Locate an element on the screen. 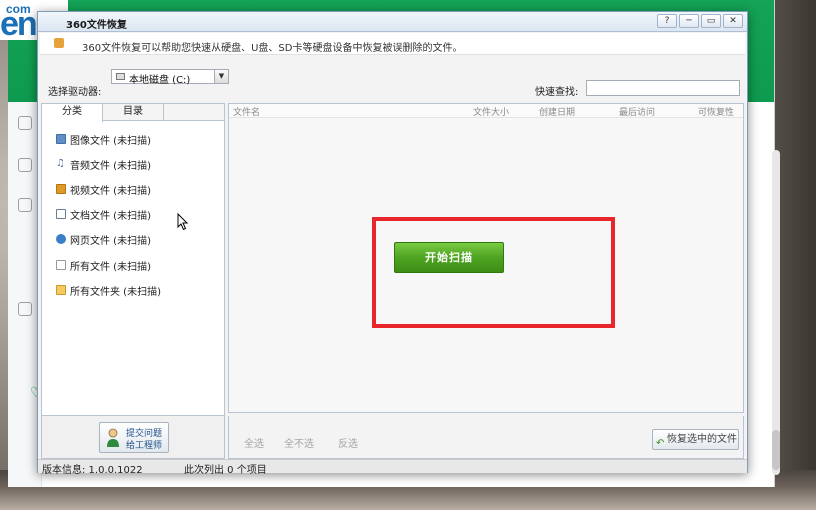 This screenshot has width=816, height=510. info-banner: 360文件恢复可以帮助您快速从硬盘、U盘、SD卡等硬盘设备中恢复被误删除的文件。 is located at coordinates (392, 44).